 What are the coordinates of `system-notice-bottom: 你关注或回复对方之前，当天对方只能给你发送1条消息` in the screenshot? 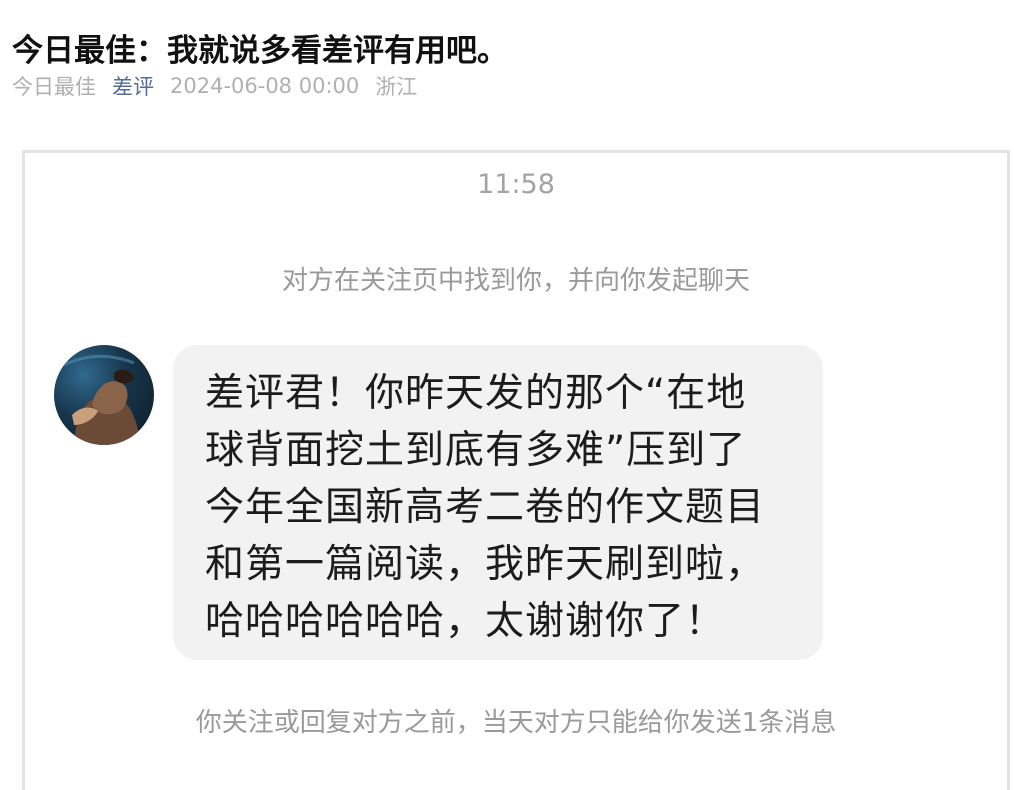 It's located at (516, 723).